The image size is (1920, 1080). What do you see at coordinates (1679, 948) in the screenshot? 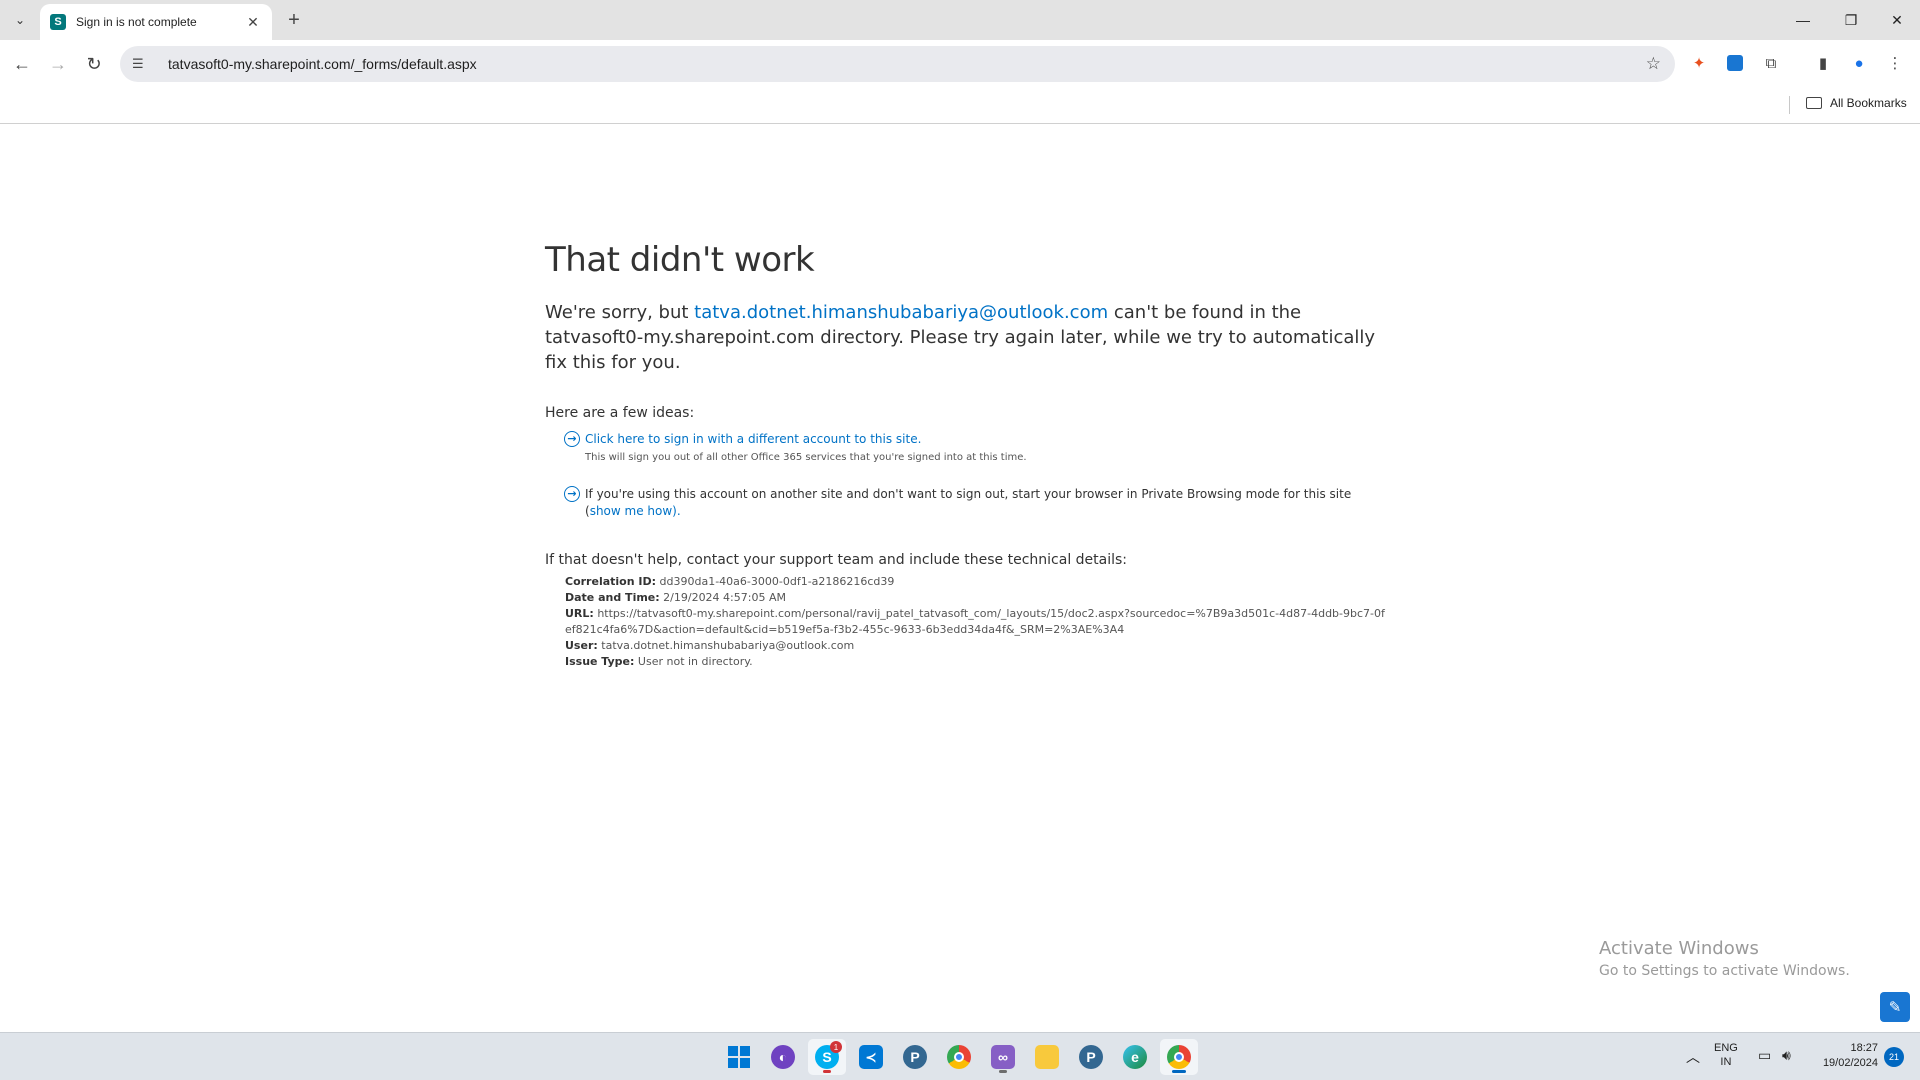
I see `watermark-title: Activate Windows` at bounding box center [1679, 948].